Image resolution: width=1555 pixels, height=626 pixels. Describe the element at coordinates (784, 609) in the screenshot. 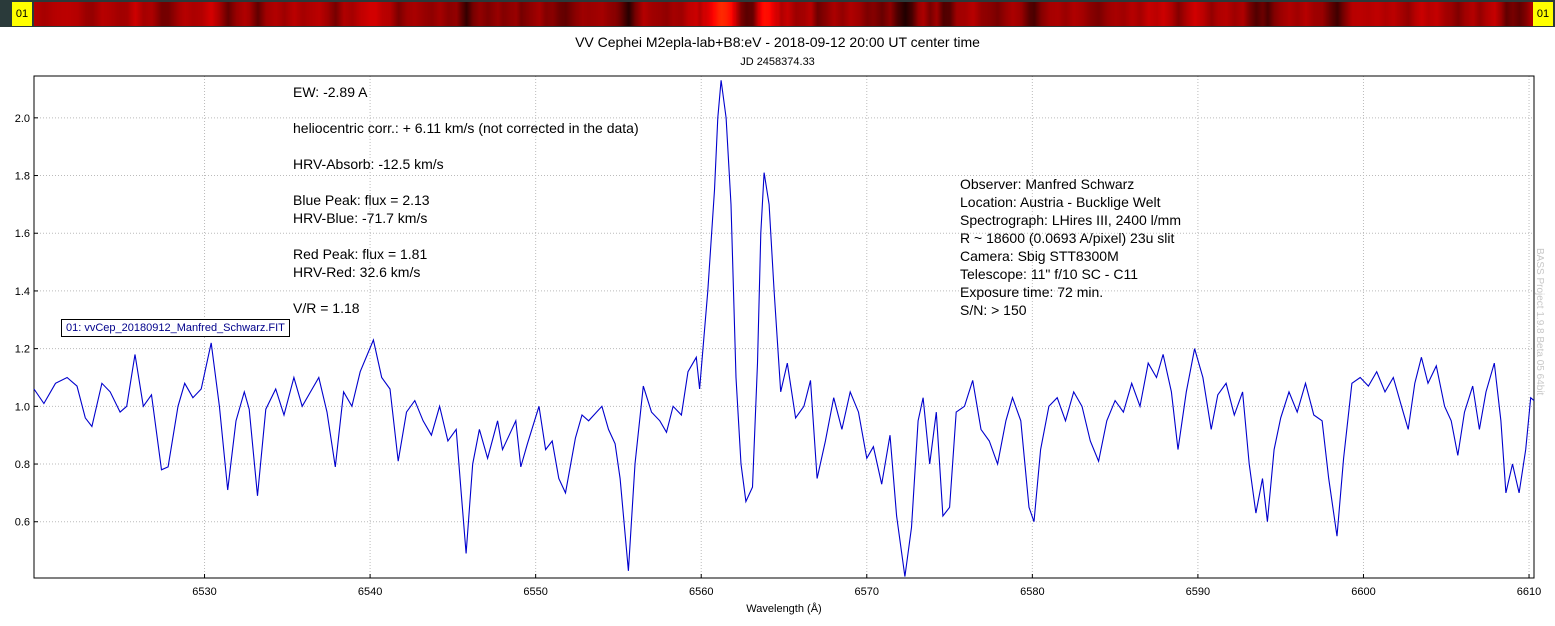

I see `x-axis-label: Wavelength (Å)` at that location.